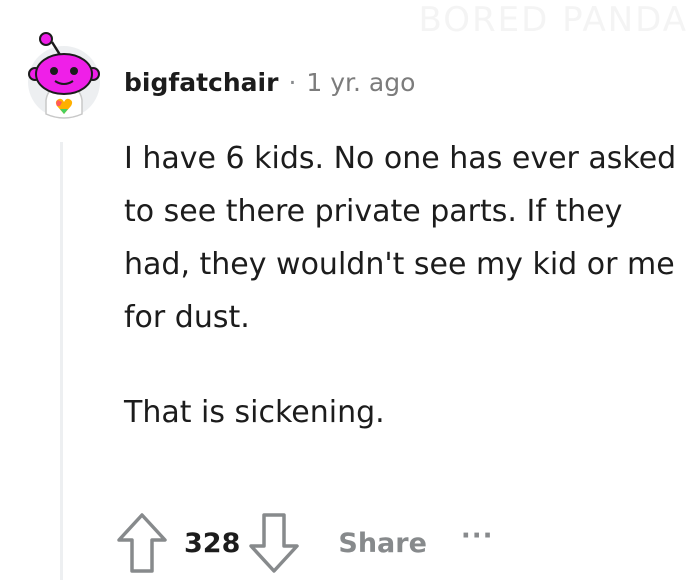  I want to click on upvote-button, so click(142, 543).